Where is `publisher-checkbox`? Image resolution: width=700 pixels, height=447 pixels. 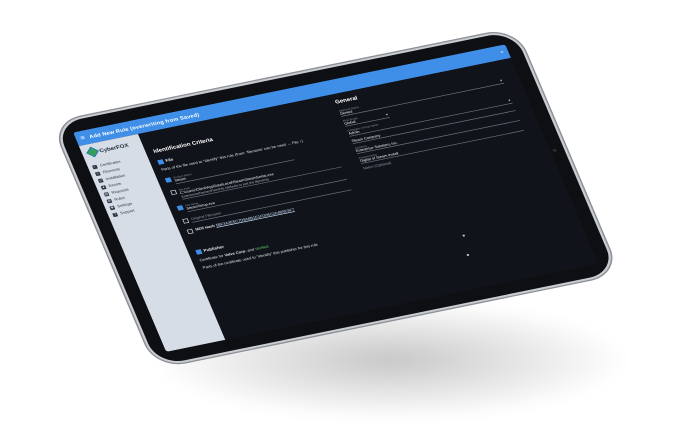
publisher-checkbox is located at coordinates (199, 252).